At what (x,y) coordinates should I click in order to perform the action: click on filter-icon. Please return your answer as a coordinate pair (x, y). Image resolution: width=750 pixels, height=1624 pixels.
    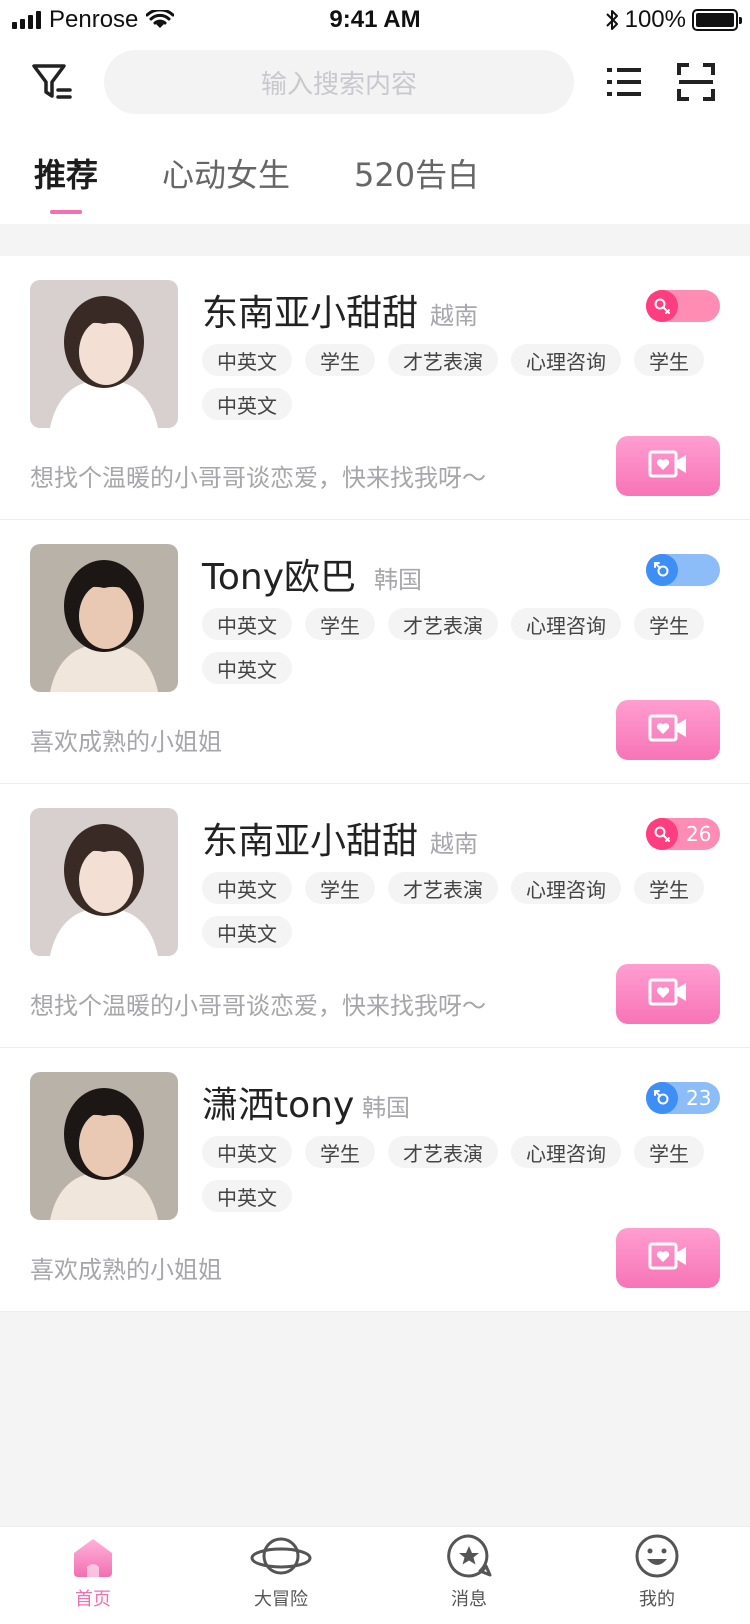
    Looking at the image, I should click on (52, 82).